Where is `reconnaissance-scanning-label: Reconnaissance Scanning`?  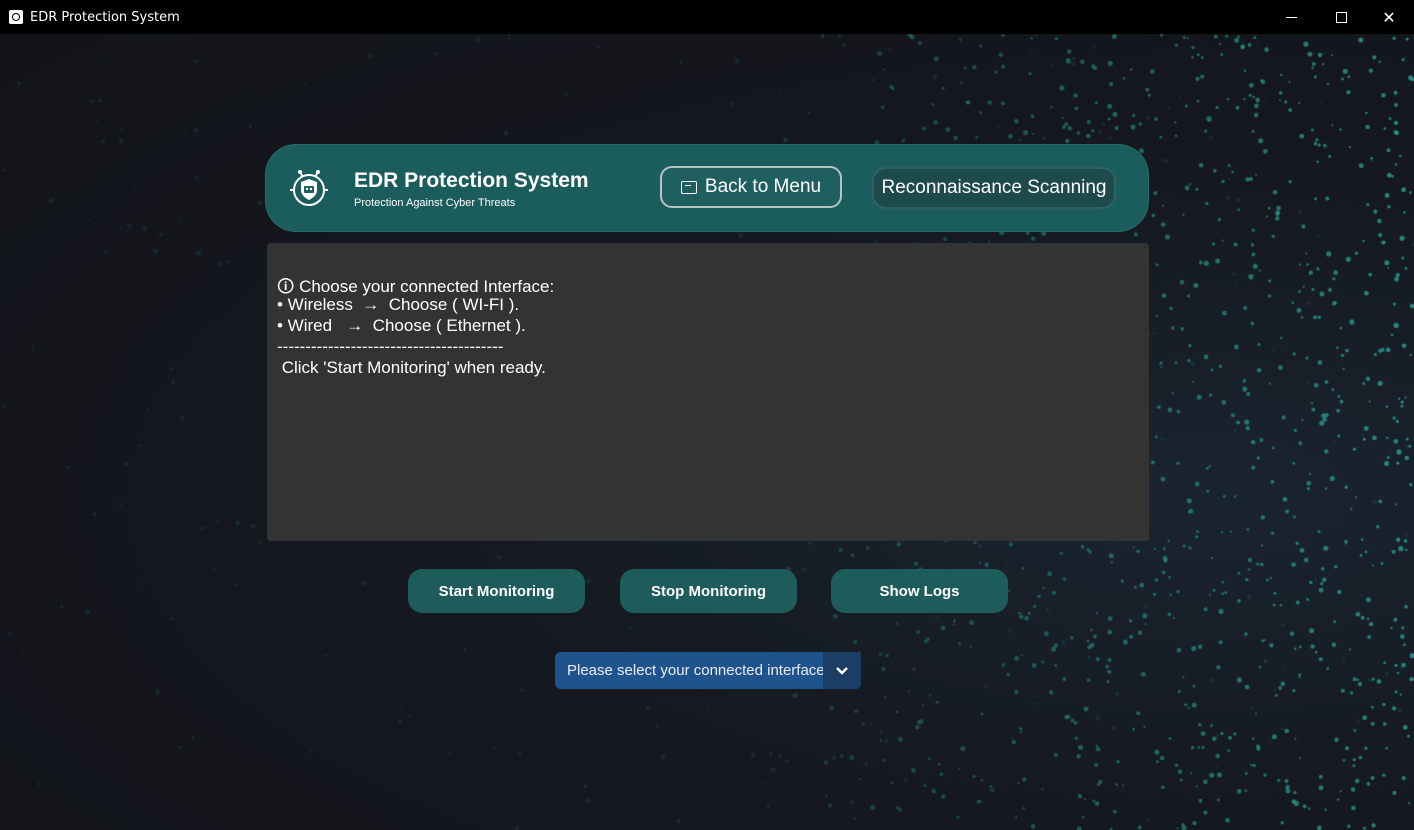
reconnaissance-scanning-label: Reconnaissance Scanning is located at coordinates (994, 187).